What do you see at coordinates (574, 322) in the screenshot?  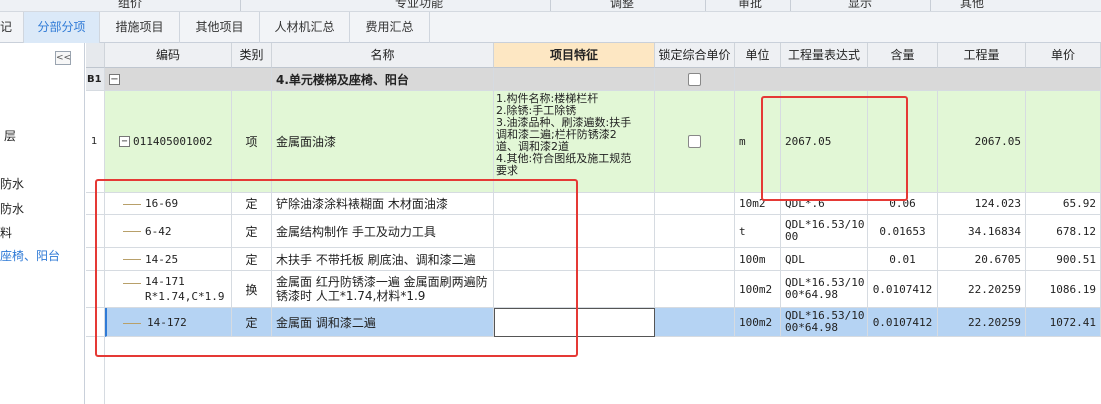 I see `quota-features-active` at bounding box center [574, 322].